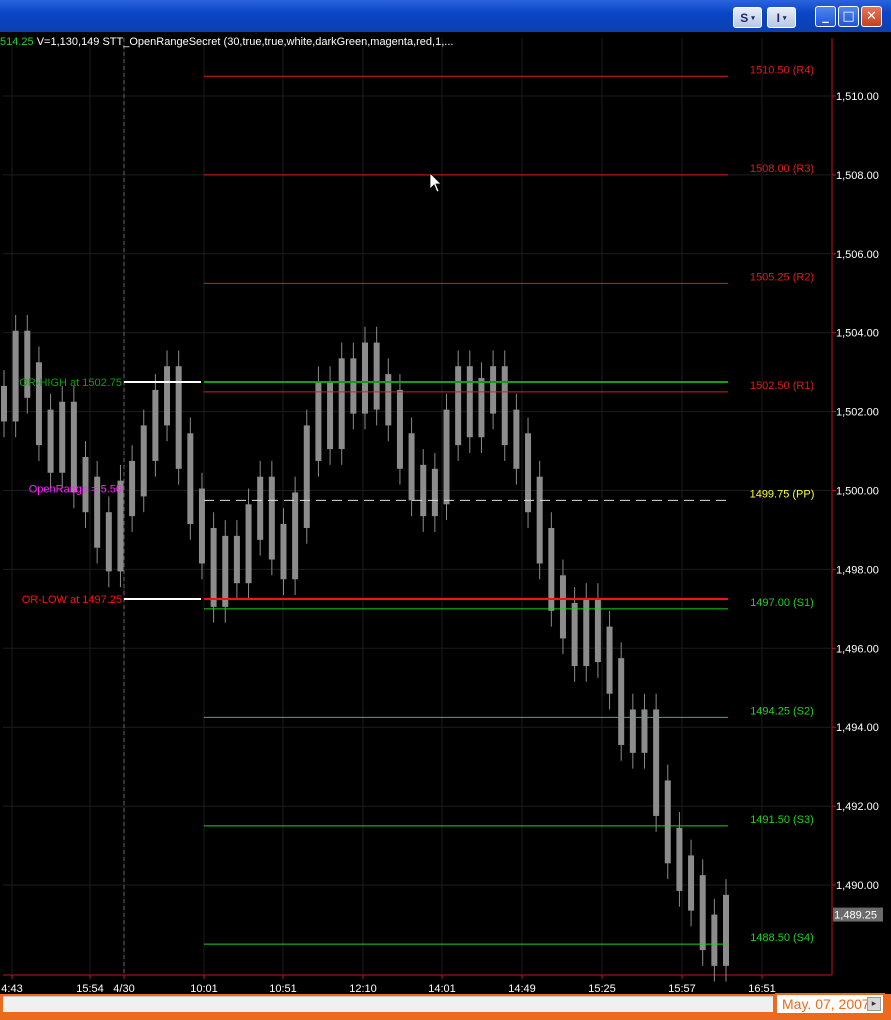 The height and width of the screenshot is (1020, 891). What do you see at coordinates (782, 494) in the screenshot?
I see `pivot-level-label: 1499.75 (PP)` at bounding box center [782, 494].